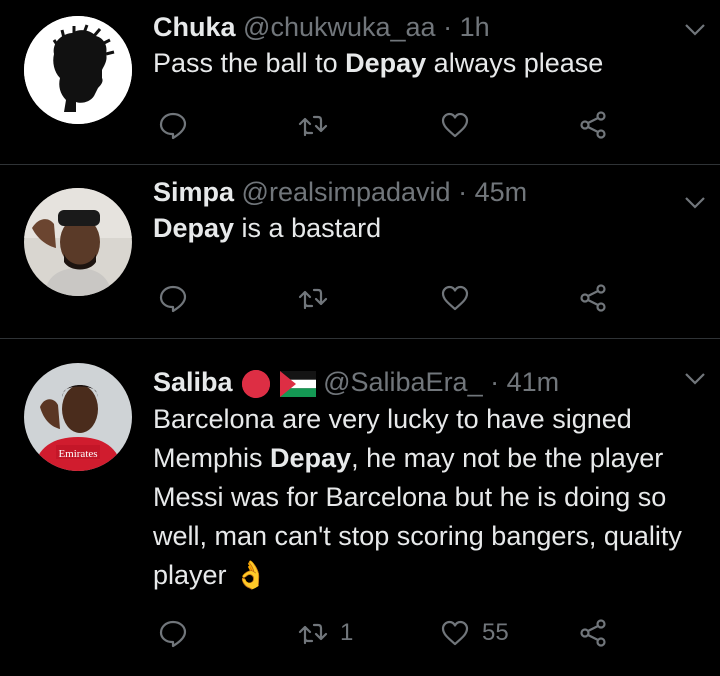  I want to click on palestine-flag-icon, so click(297, 383).